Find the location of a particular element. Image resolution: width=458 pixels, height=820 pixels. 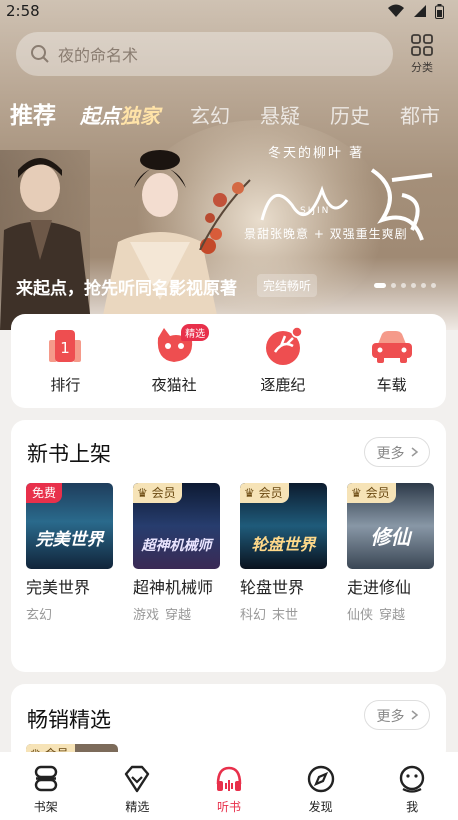

book-item: ♛ 会员 修仙 走进修仙 仙侠 穿越 is located at coordinates (390, 553).